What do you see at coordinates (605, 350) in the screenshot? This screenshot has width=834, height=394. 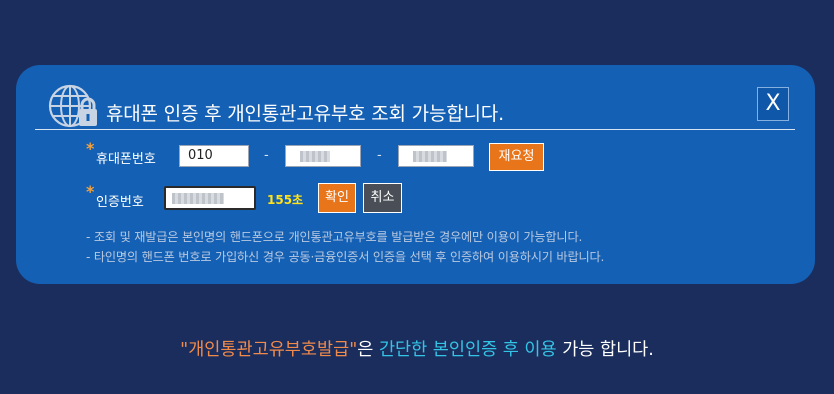 I see `footer-text: 가능 합니다.` at bounding box center [605, 350].